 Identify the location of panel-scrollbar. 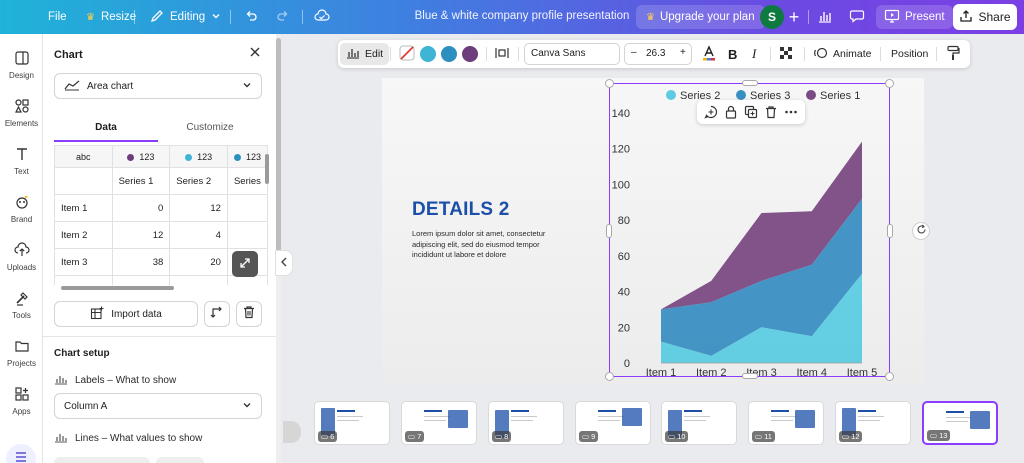
(278, 156).